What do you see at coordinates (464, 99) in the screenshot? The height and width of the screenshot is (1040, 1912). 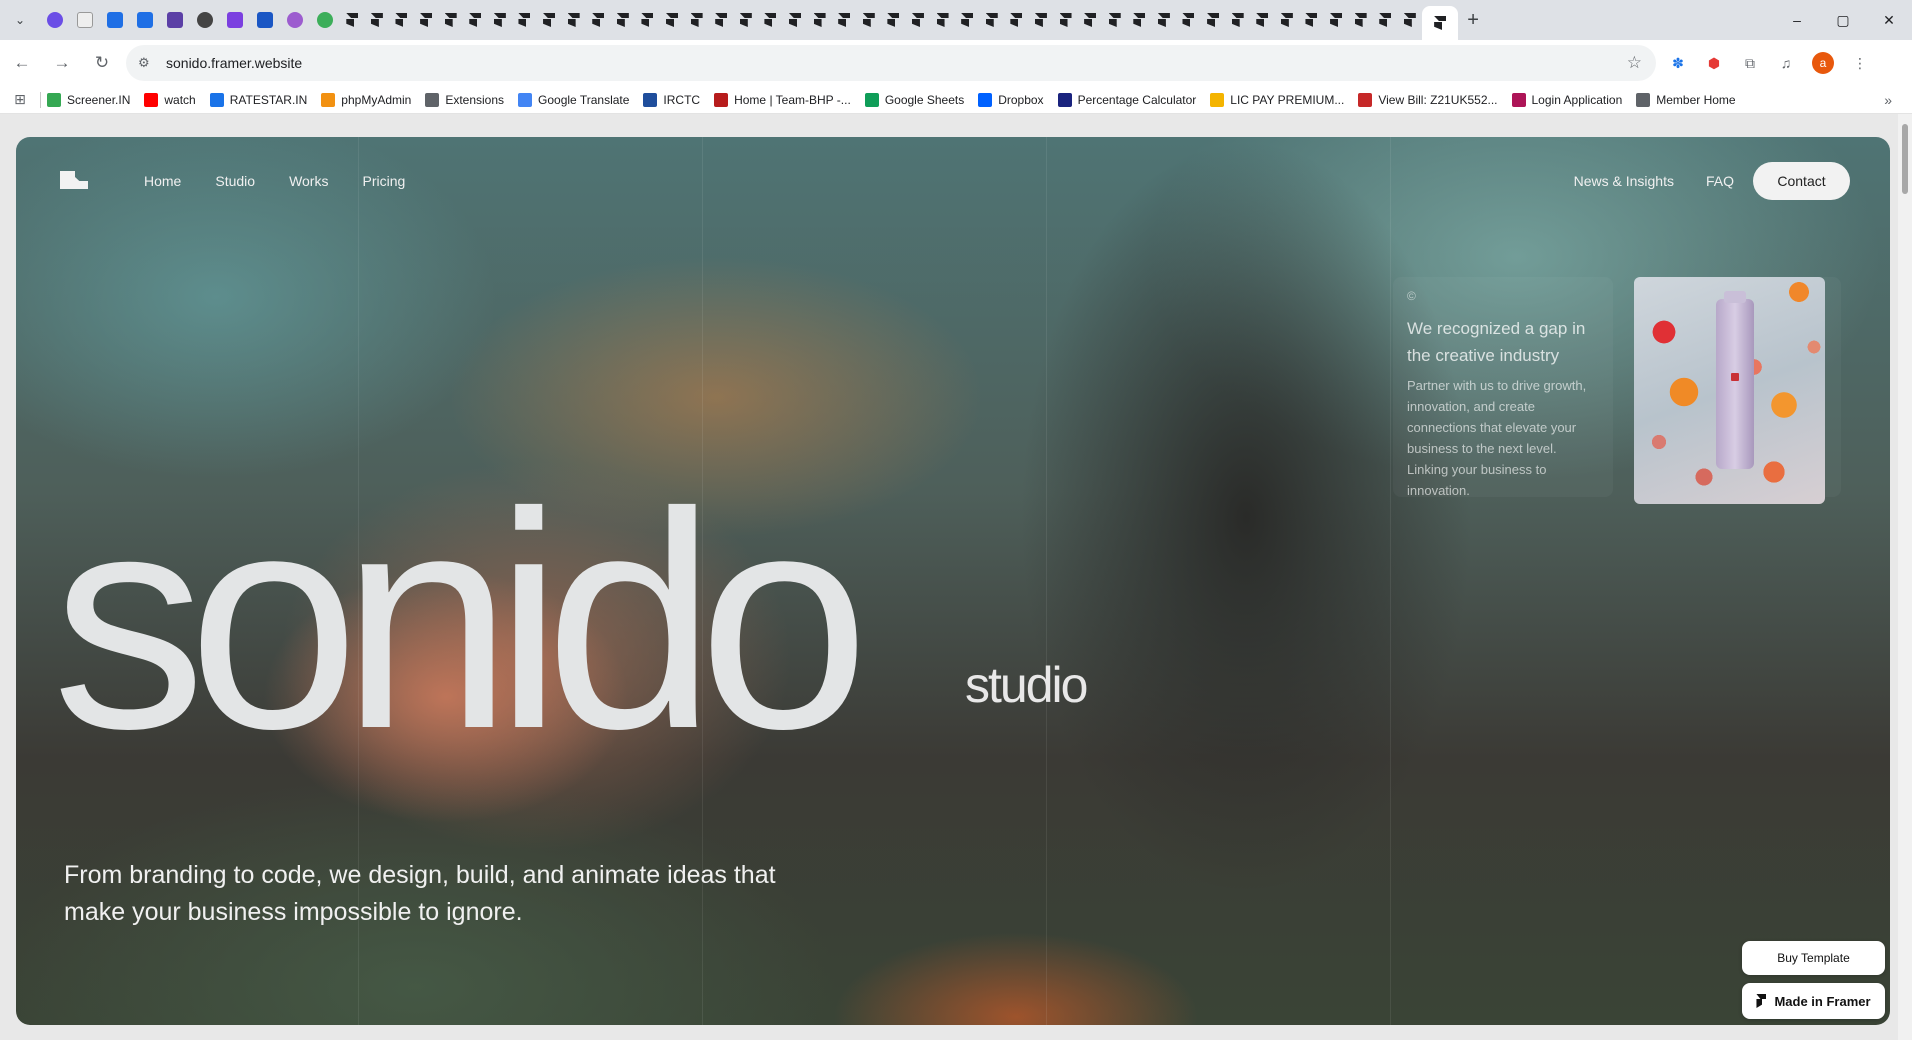 I see `bookmark-item: Extensions` at bounding box center [464, 99].